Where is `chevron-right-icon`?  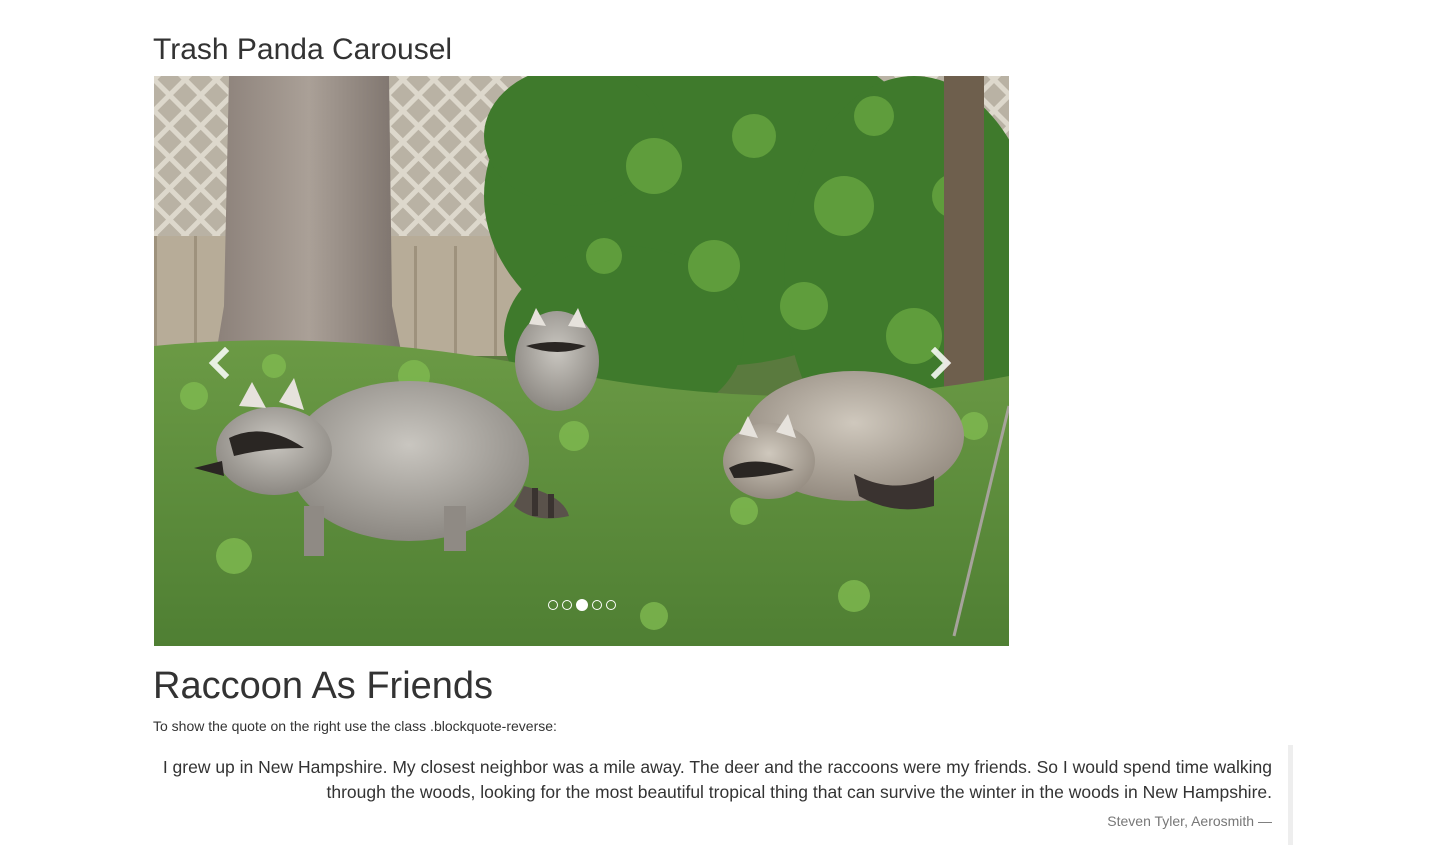
chevron-right-icon is located at coordinates (941, 363).